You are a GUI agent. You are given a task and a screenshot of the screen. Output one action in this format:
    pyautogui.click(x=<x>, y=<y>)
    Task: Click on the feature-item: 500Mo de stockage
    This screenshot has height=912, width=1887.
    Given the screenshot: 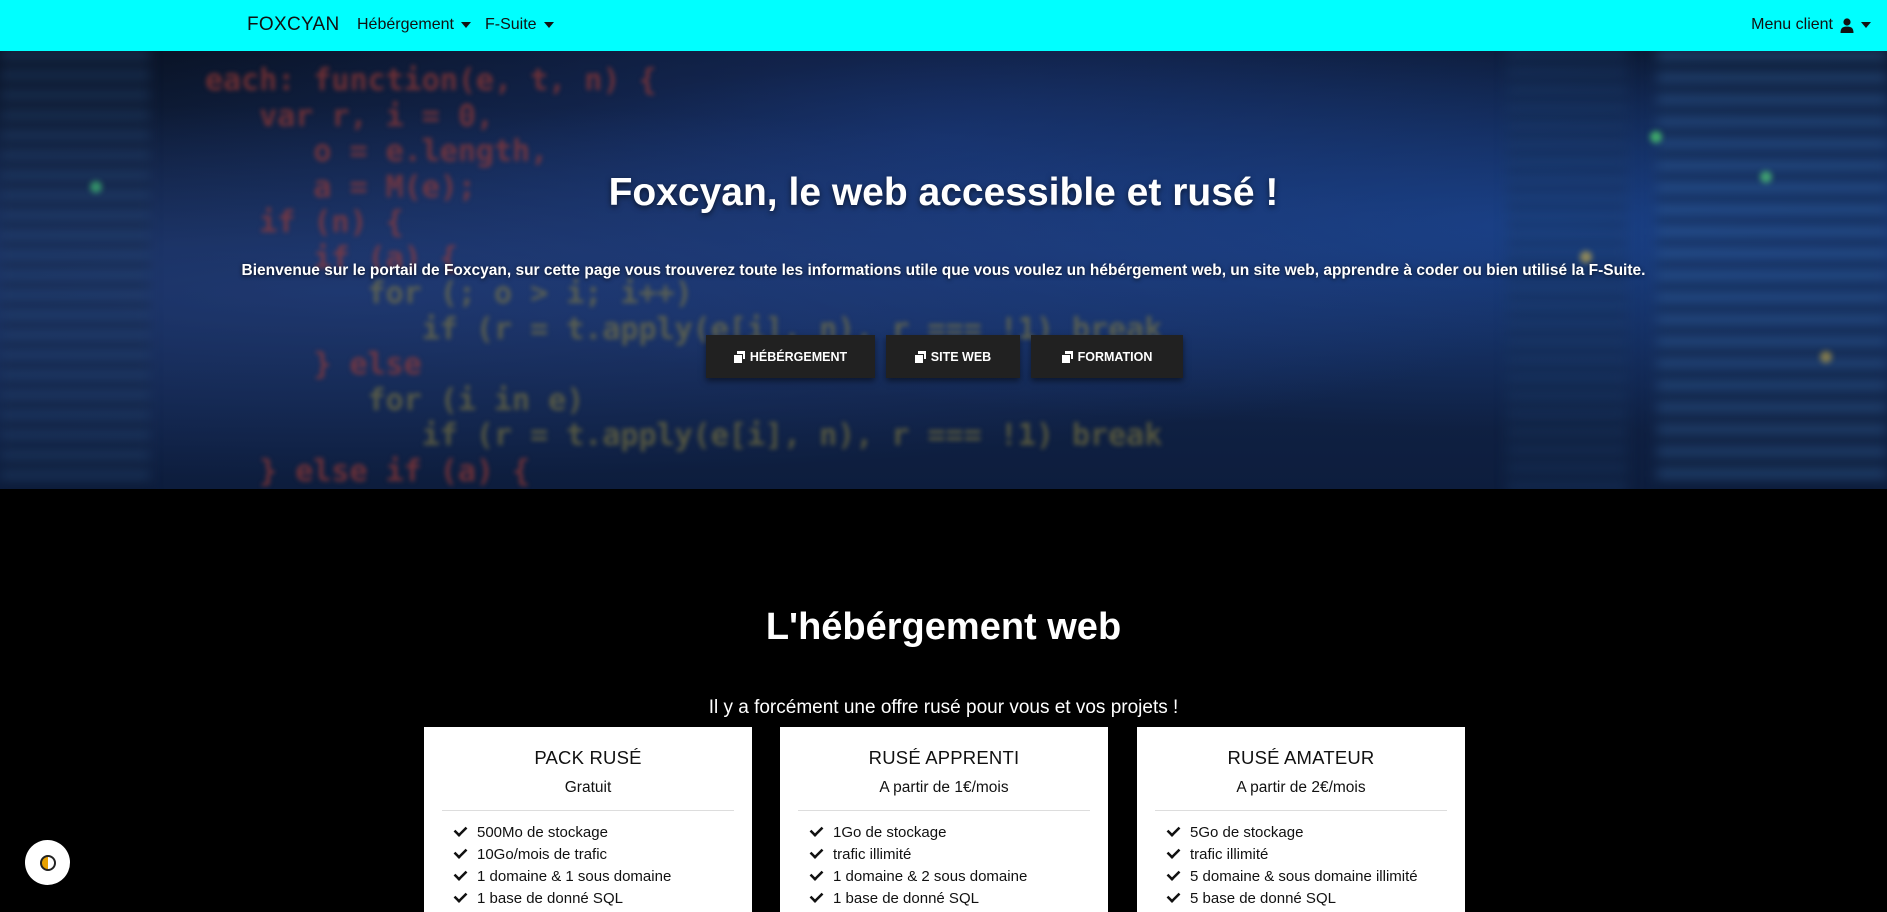 What is the action you would take?
    pyautogui.click(x=602, y=832)
    